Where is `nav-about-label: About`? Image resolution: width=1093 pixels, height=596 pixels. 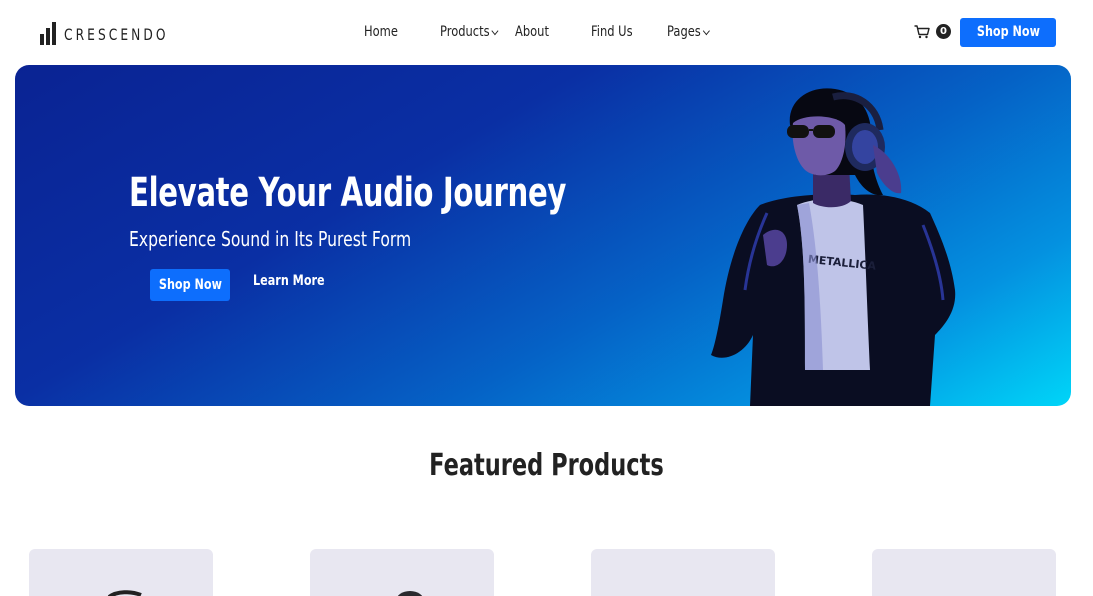 nav-about-label: About is located at coordinates (532, 32).